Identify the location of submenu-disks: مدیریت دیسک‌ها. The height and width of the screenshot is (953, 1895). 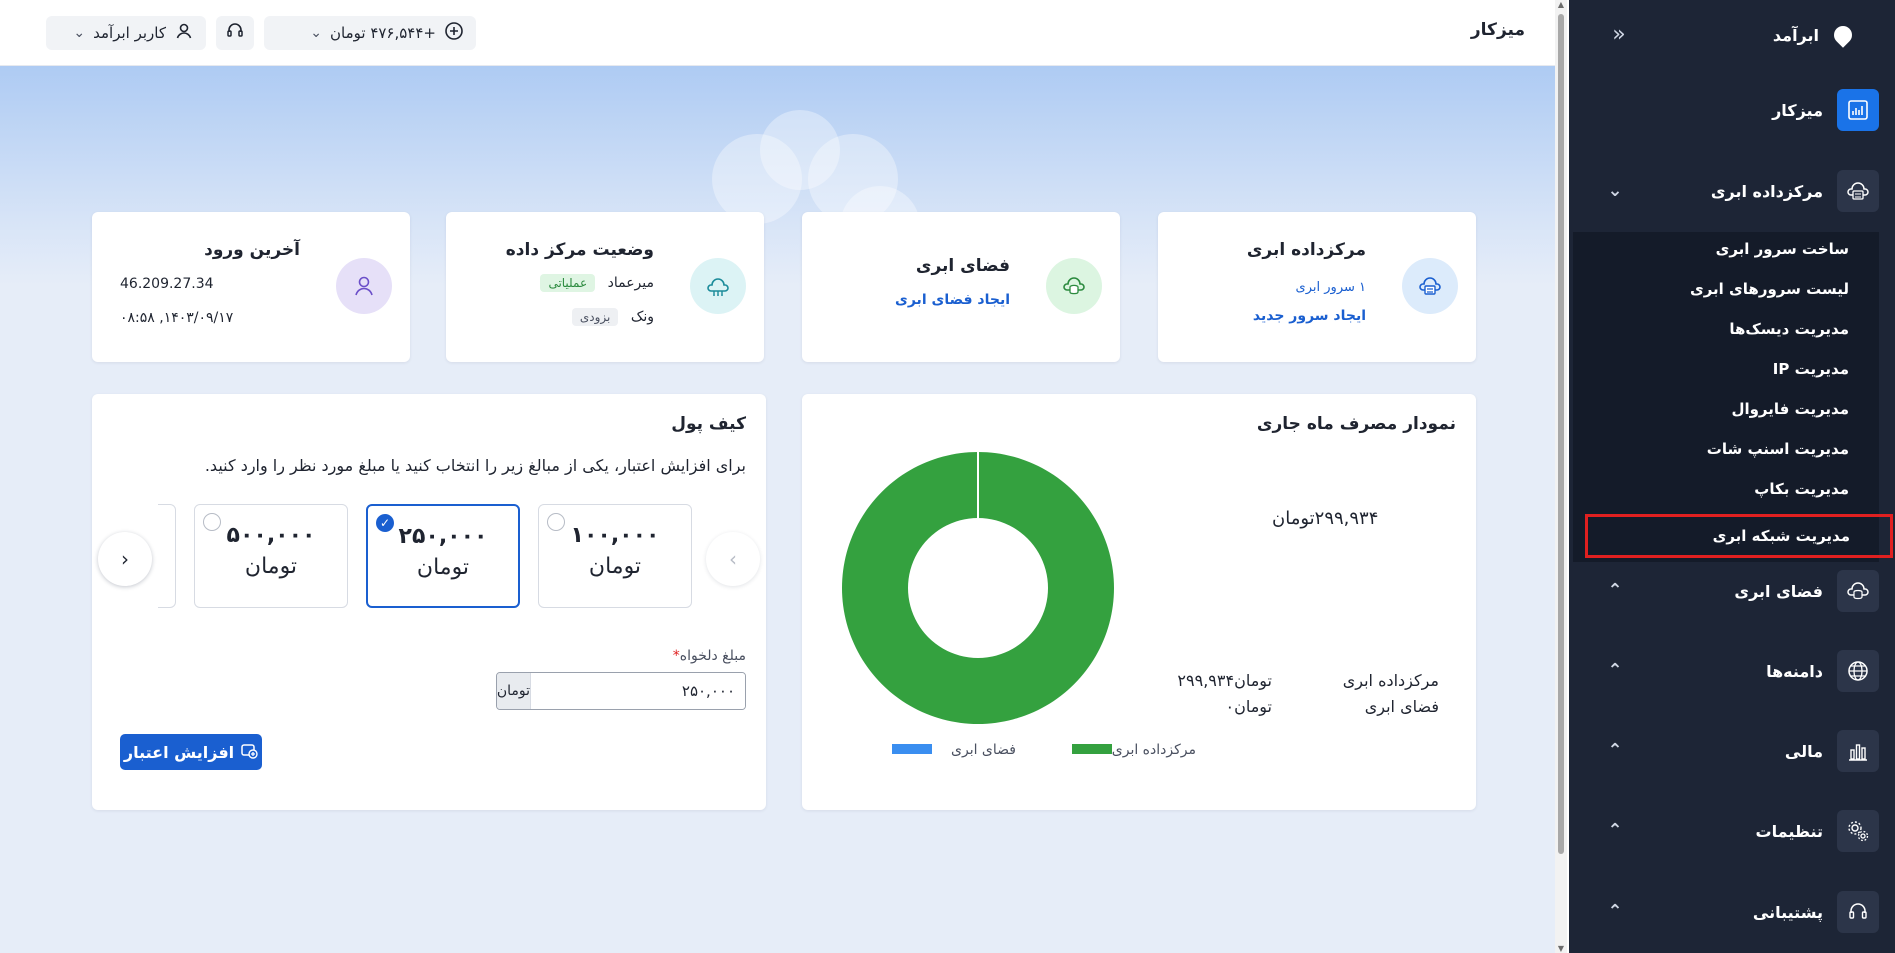
(1789, 329).